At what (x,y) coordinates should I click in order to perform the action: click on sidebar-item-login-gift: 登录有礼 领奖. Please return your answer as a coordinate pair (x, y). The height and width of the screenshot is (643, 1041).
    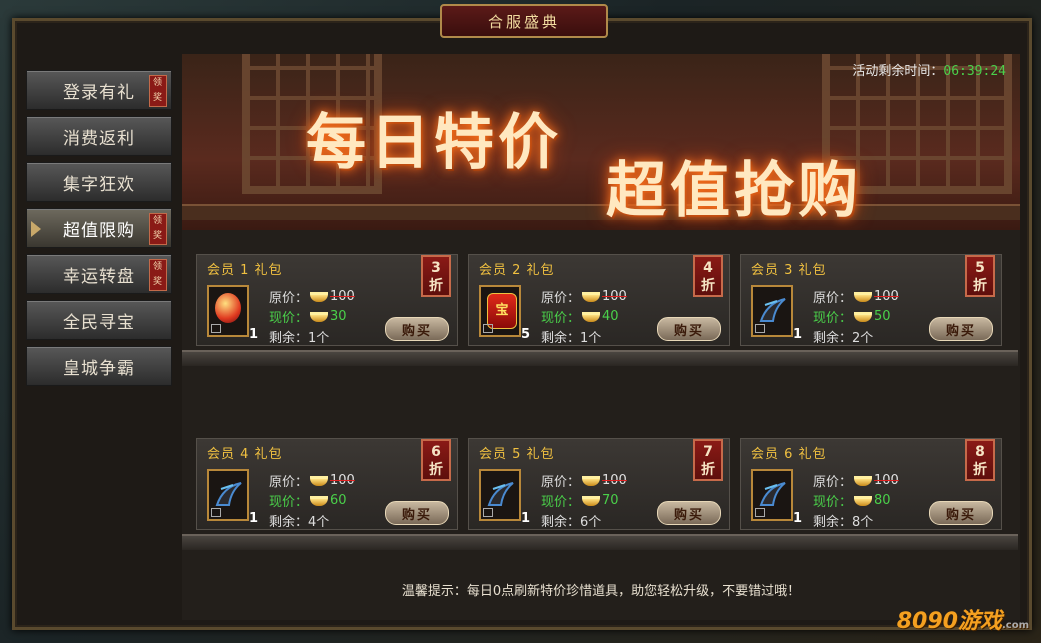
    Looking at the image, I should click on (99, 90).